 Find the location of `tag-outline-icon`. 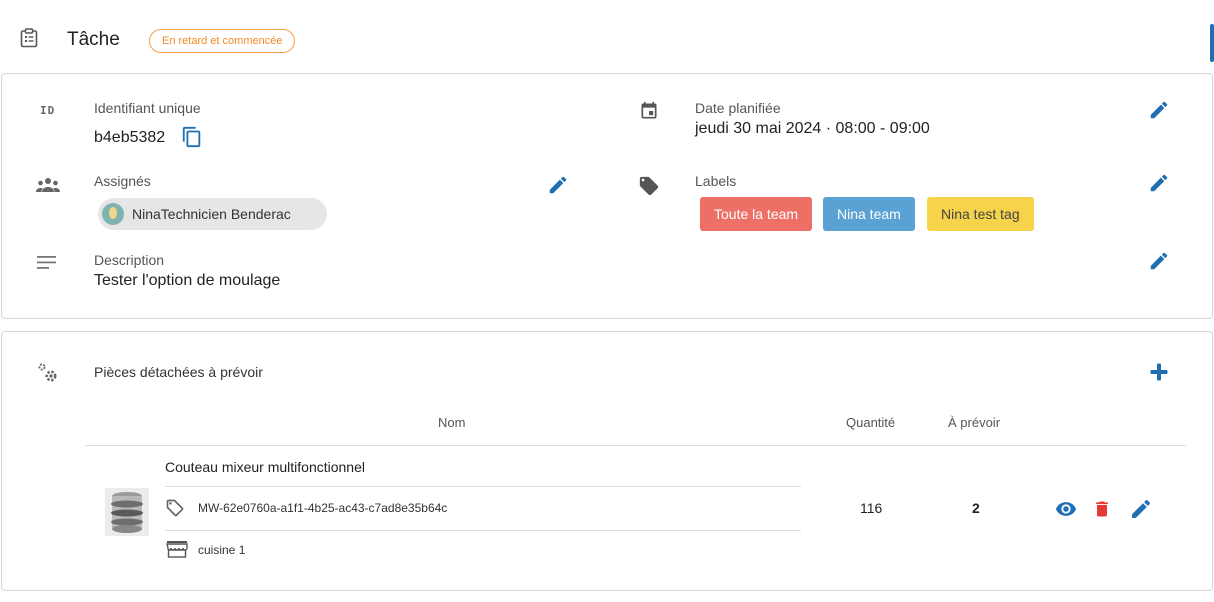

tag-outline-icon is located at coordinates (175, 510).